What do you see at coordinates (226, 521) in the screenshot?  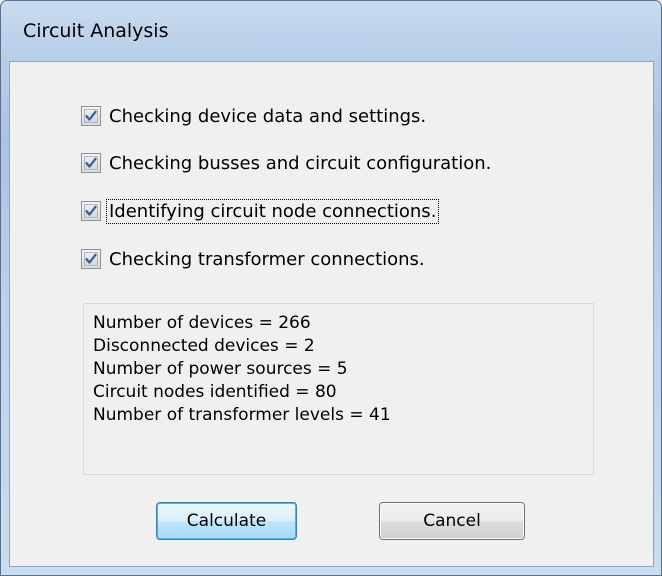 I see `calculate-button: Calculate` at bounding box center [226, 521].